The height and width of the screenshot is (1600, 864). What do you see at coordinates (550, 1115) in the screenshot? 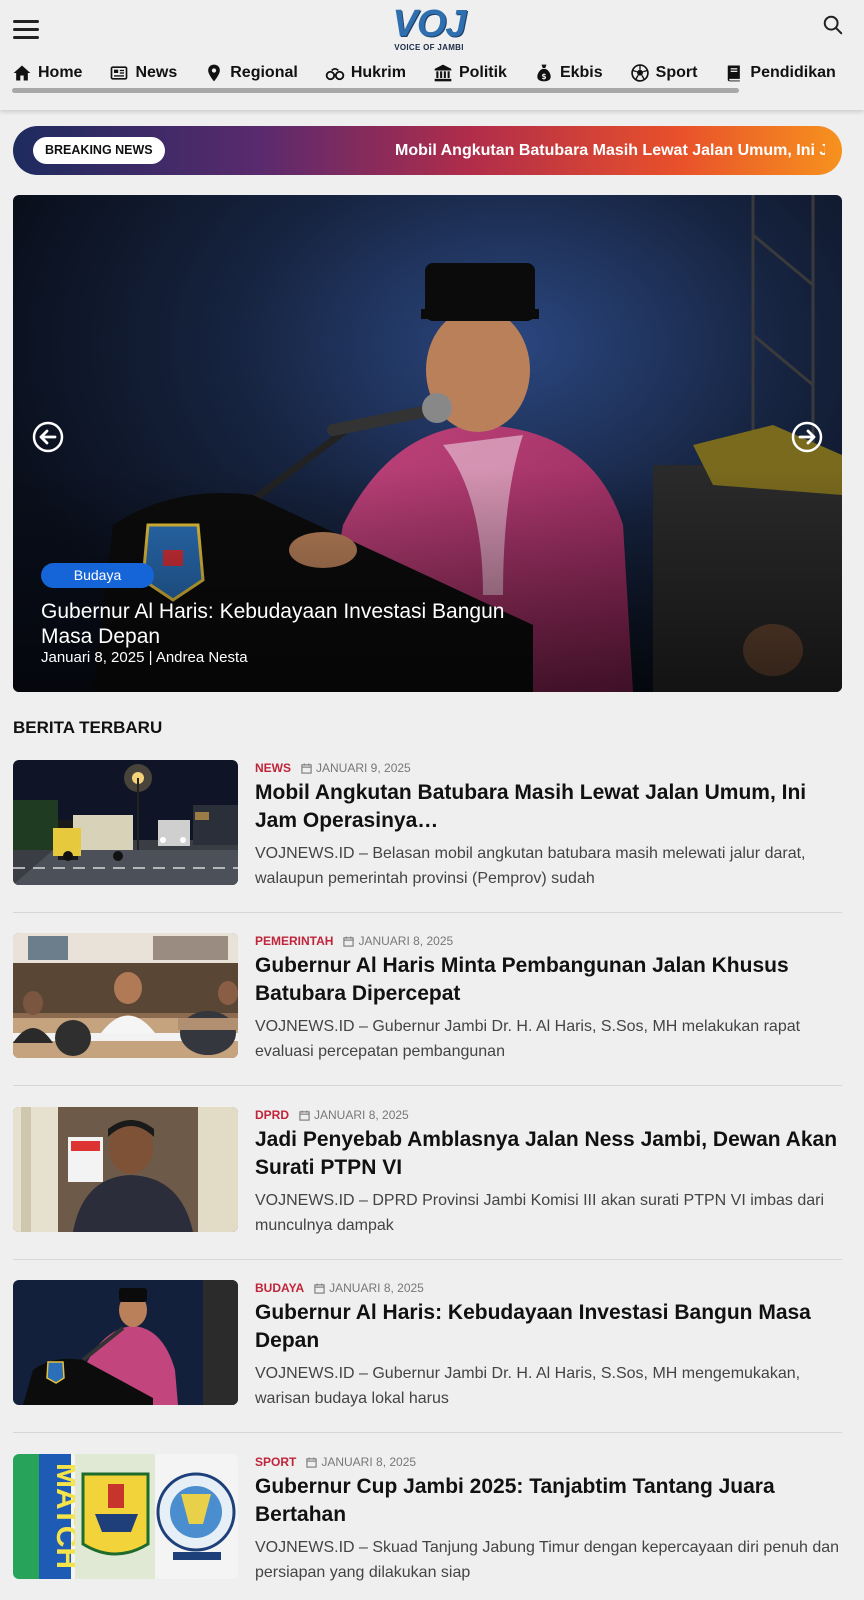
I see `article-meta: DPRD JANUARI 8, 2025` at bounding box center [550, 1115].